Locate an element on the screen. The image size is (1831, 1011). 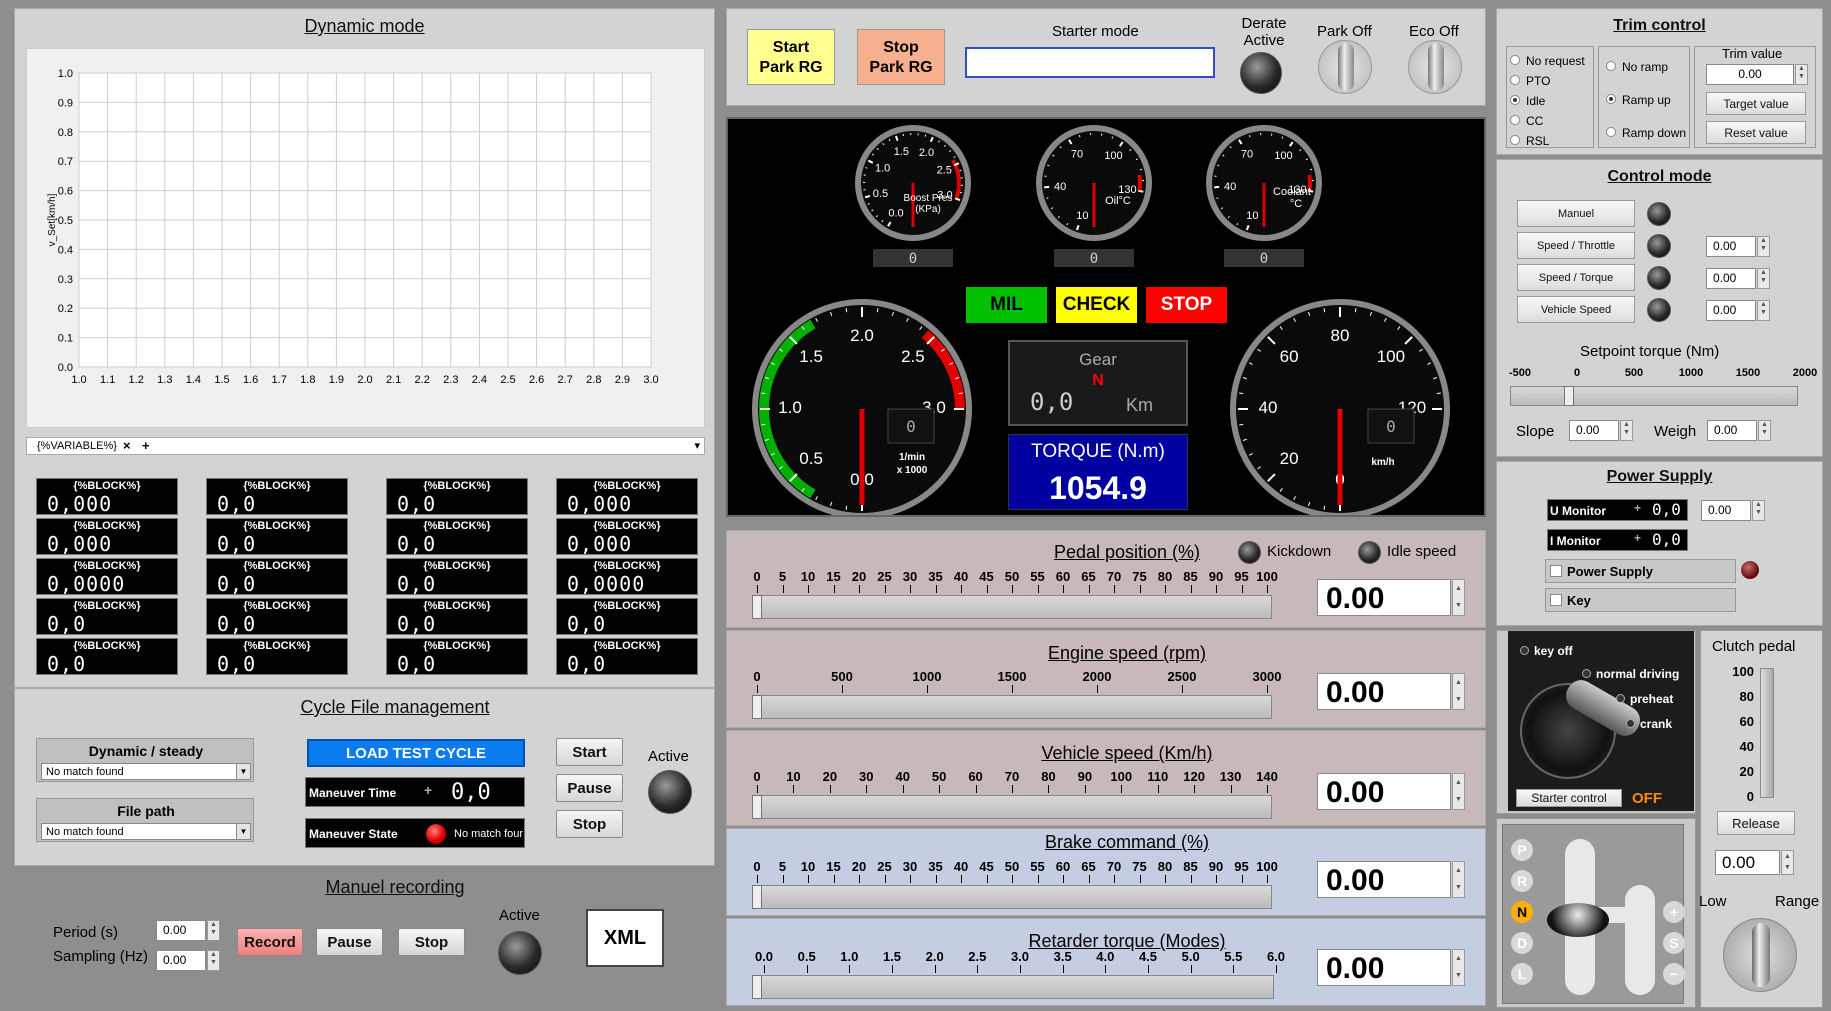
setpoint-slider is located at coordinates (1654, 396).